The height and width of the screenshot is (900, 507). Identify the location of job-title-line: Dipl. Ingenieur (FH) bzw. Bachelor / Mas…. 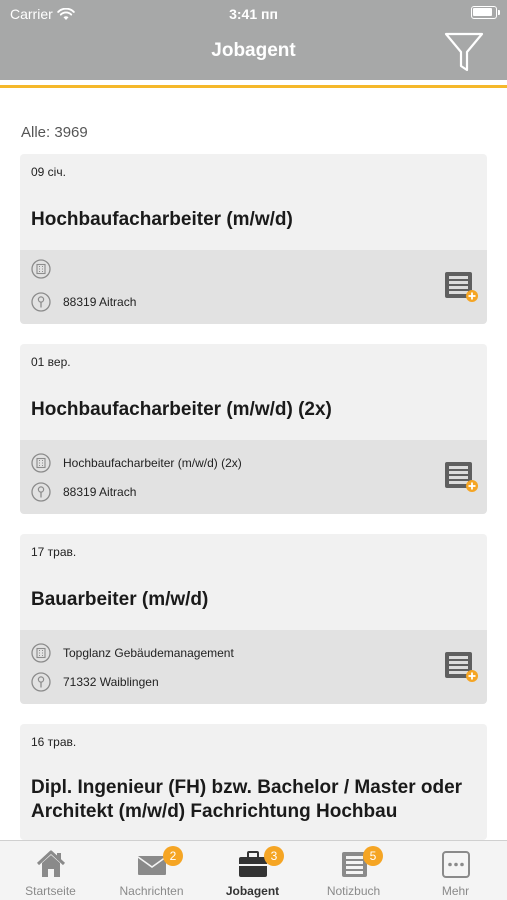
(247, 787).